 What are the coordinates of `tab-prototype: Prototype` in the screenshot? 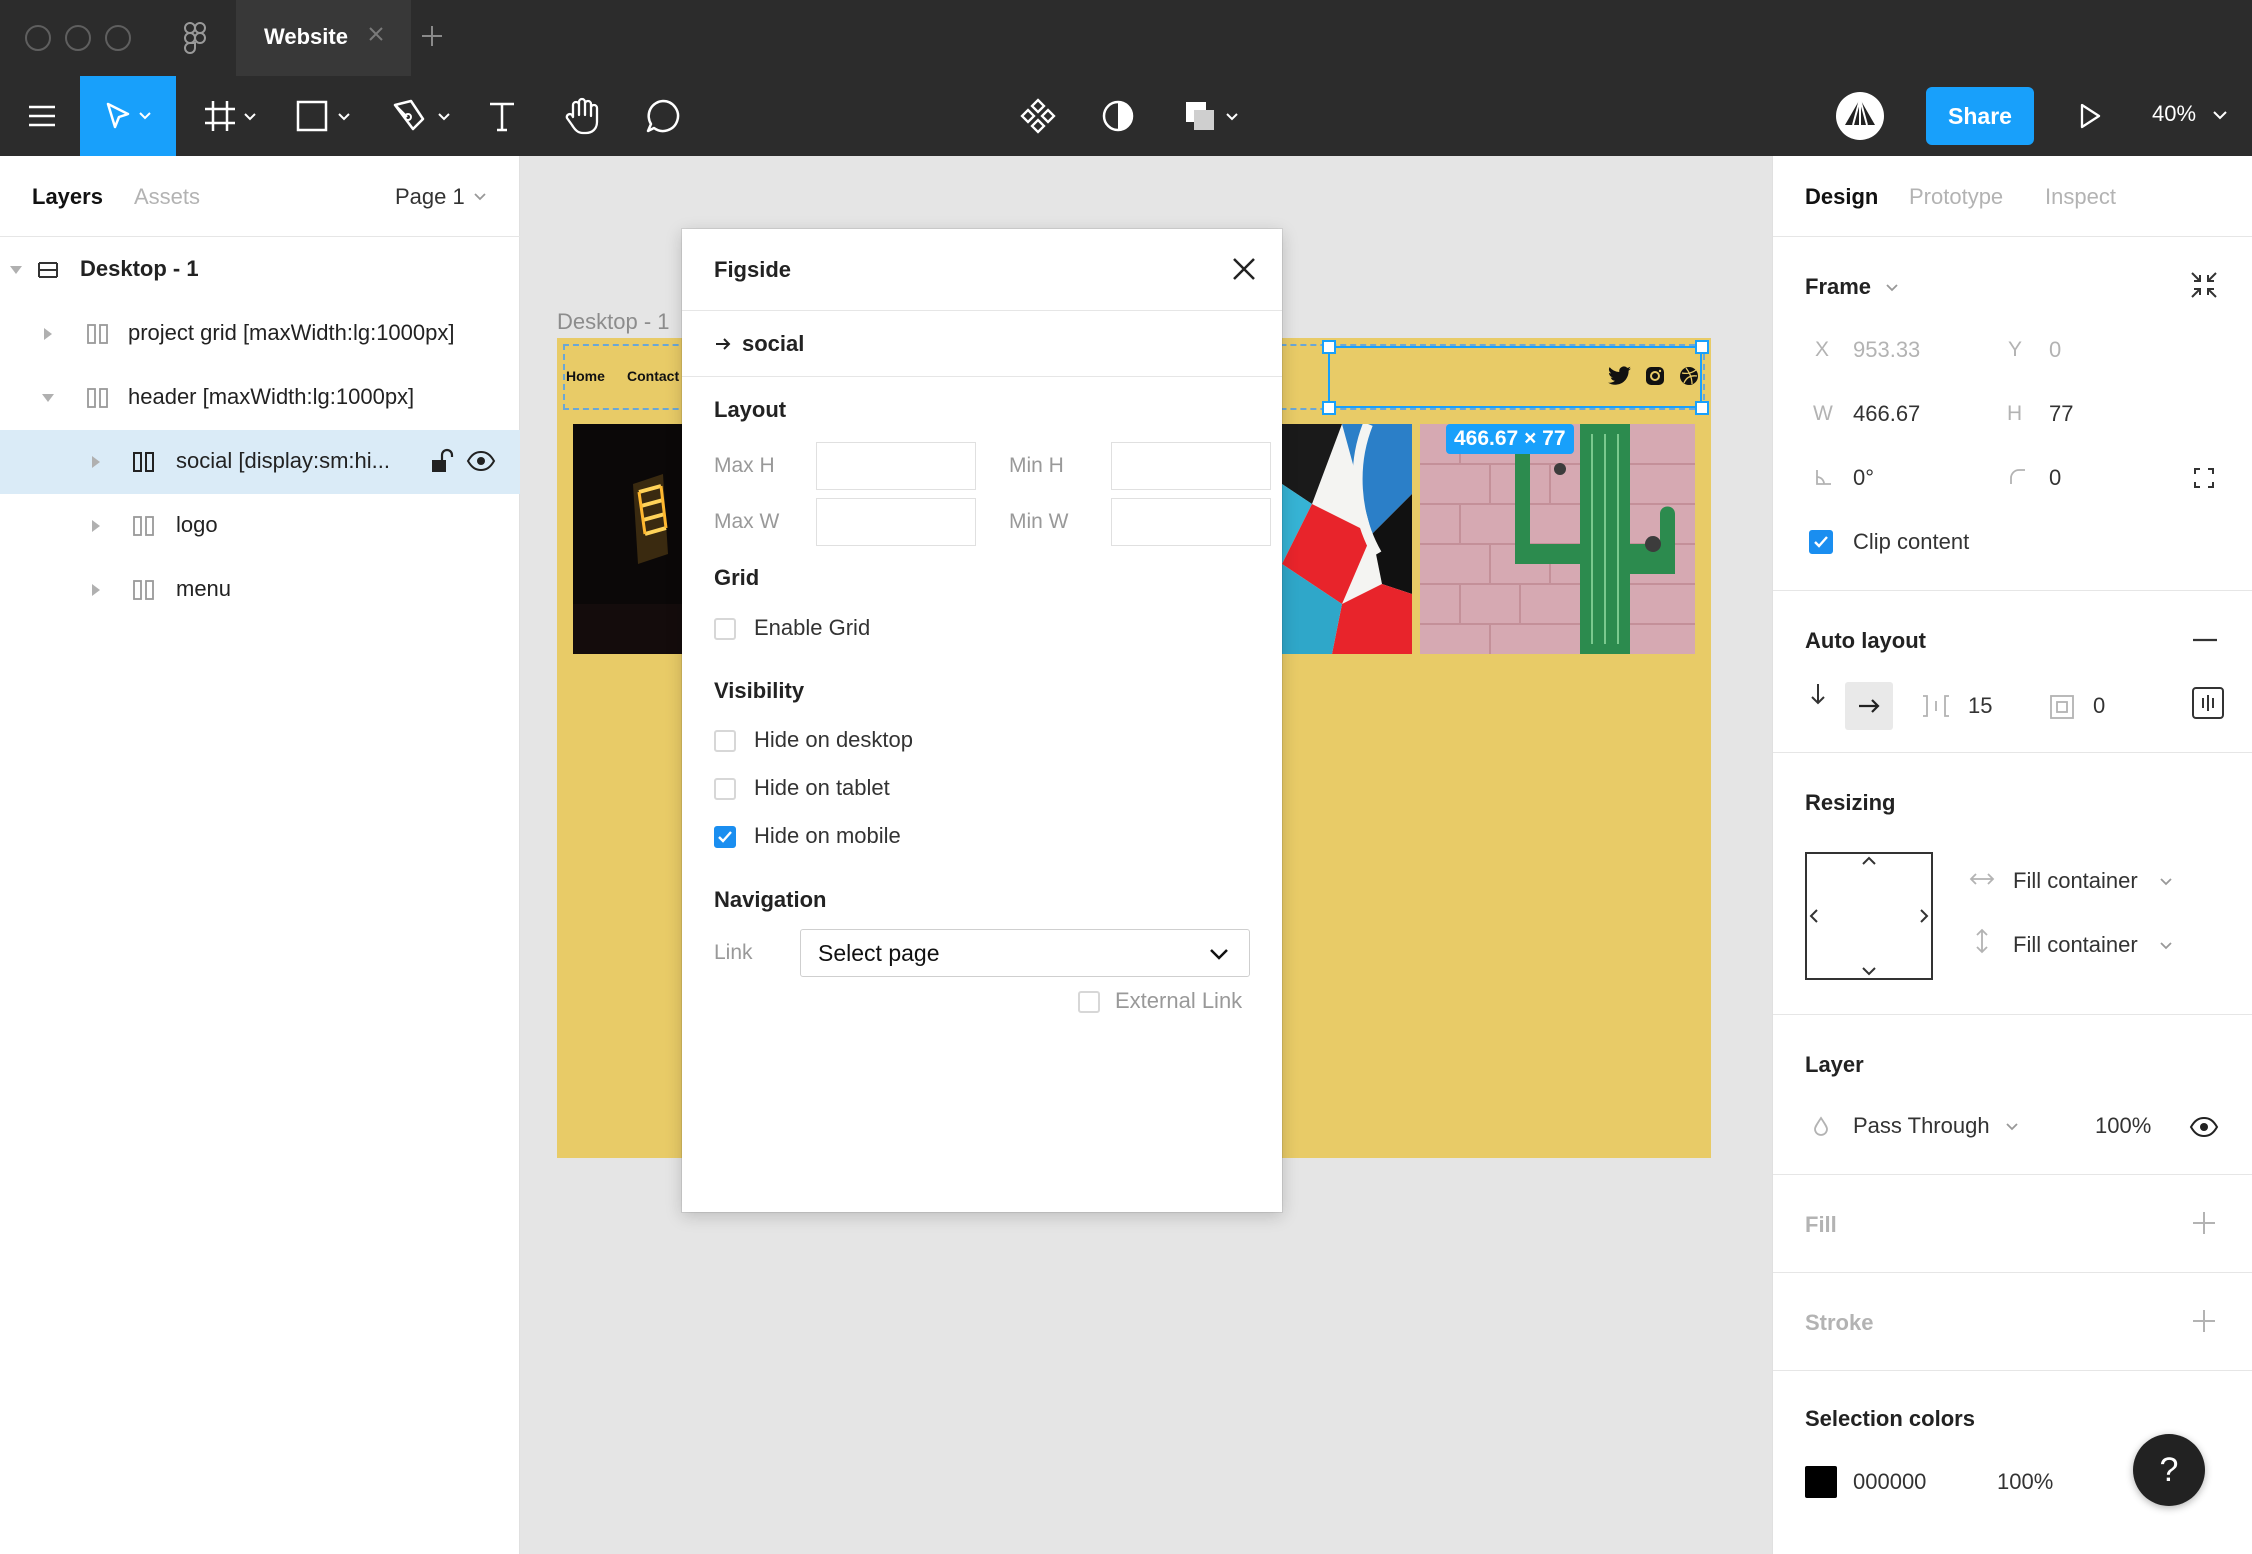 It's located at (1956, 197).